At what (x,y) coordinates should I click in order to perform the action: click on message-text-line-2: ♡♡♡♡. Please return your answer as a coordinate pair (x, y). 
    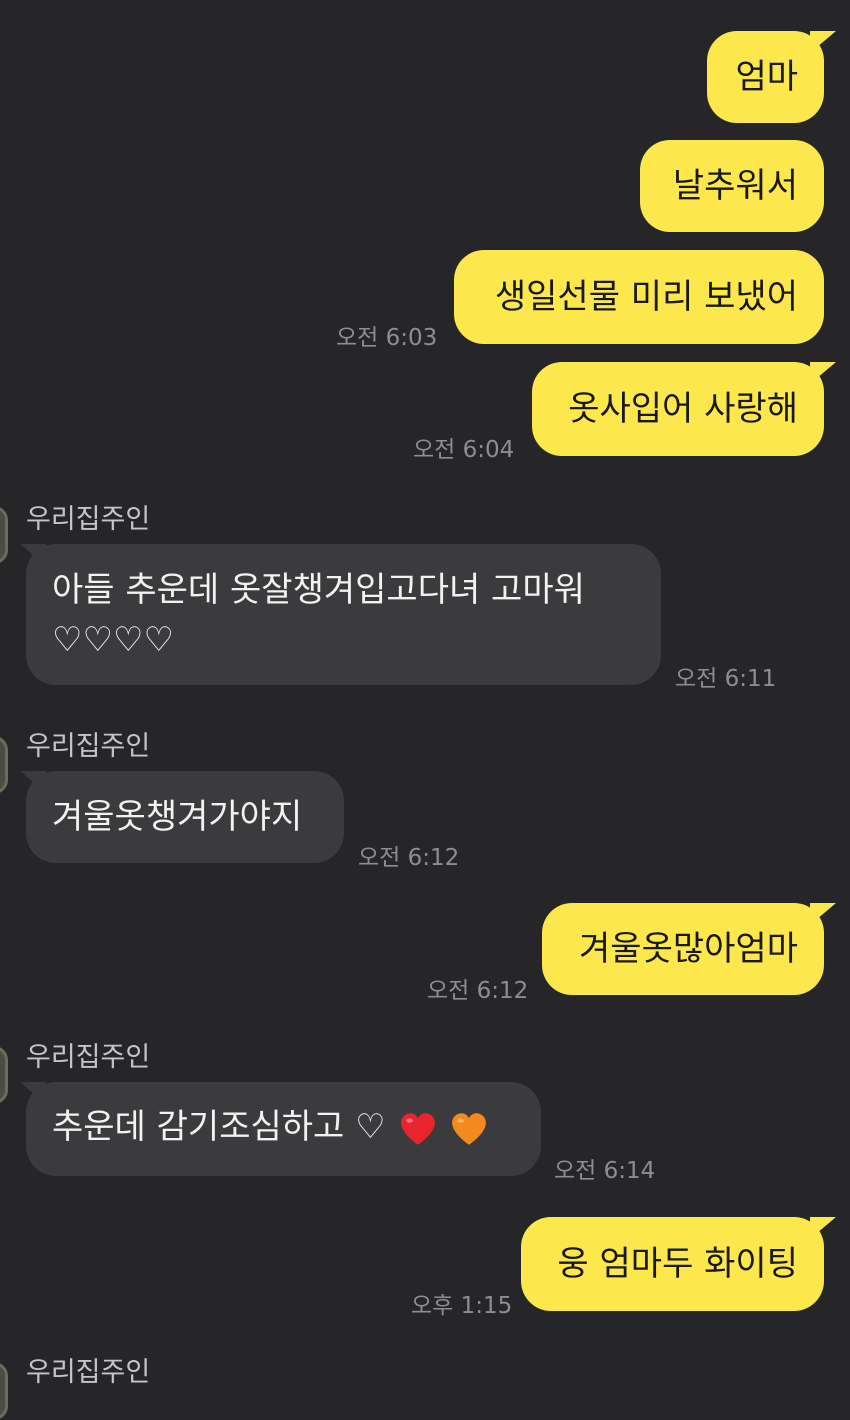
    Looking at the image, I should click on (113, 640).